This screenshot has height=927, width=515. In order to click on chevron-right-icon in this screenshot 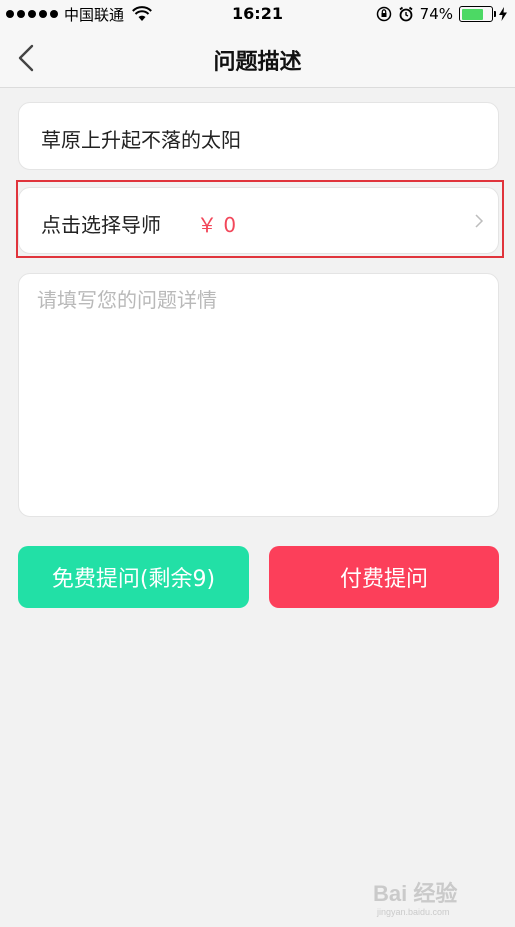, I will do `click(479, 221)`.